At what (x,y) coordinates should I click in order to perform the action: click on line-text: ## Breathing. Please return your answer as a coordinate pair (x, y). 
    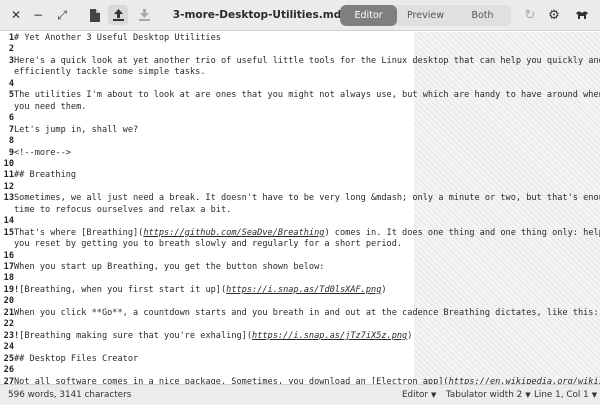
    Looking at the image, I should click on (45, 175).